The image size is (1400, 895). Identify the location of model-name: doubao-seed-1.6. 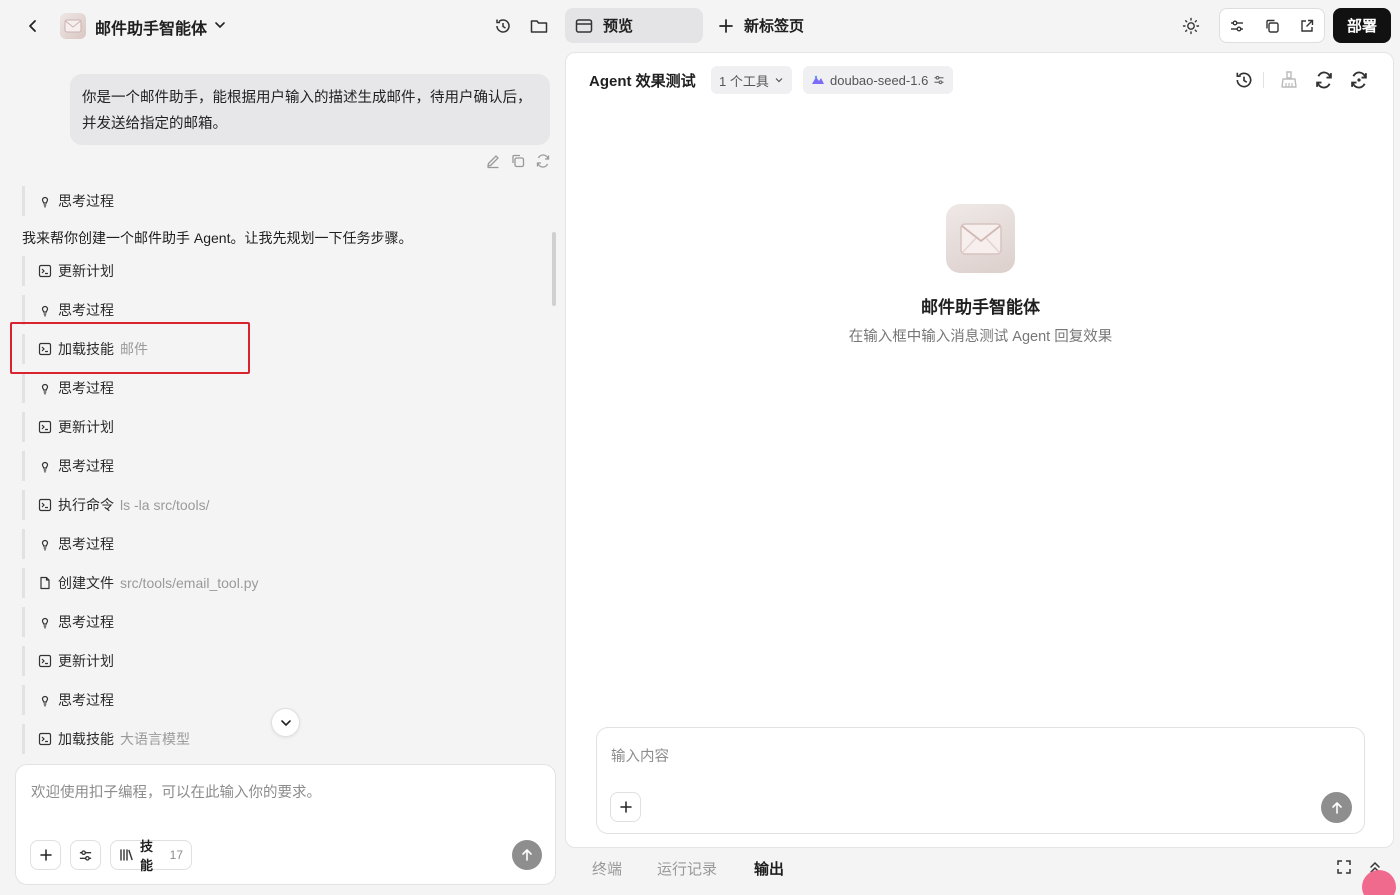
(879, 80).